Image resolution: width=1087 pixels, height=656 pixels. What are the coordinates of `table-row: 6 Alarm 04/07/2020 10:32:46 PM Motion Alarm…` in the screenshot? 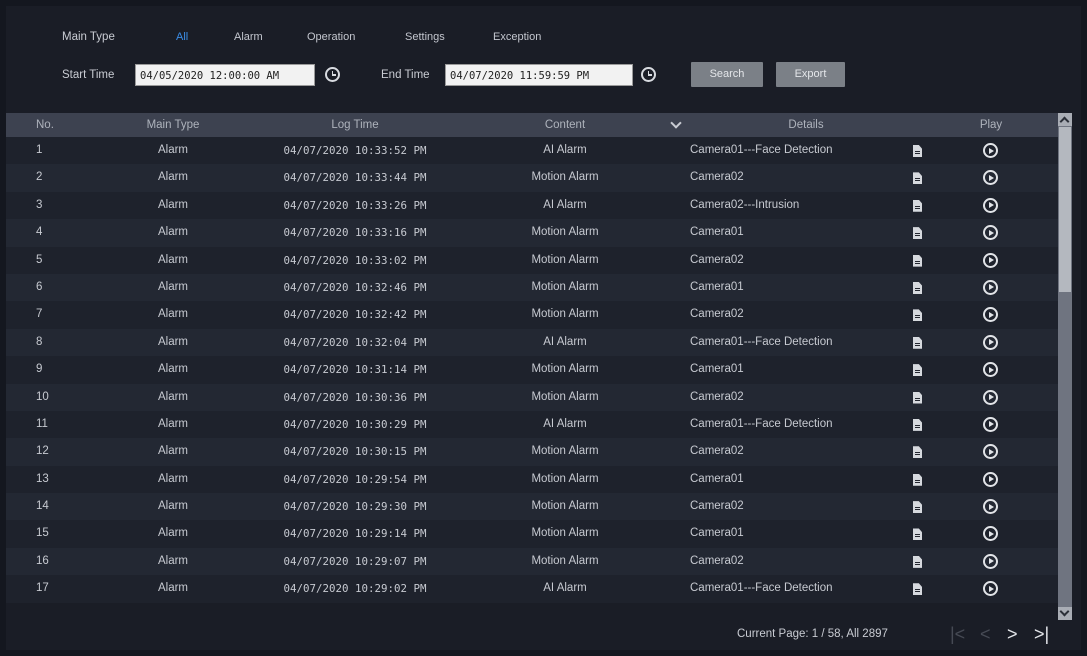 It's located at (532, 287).